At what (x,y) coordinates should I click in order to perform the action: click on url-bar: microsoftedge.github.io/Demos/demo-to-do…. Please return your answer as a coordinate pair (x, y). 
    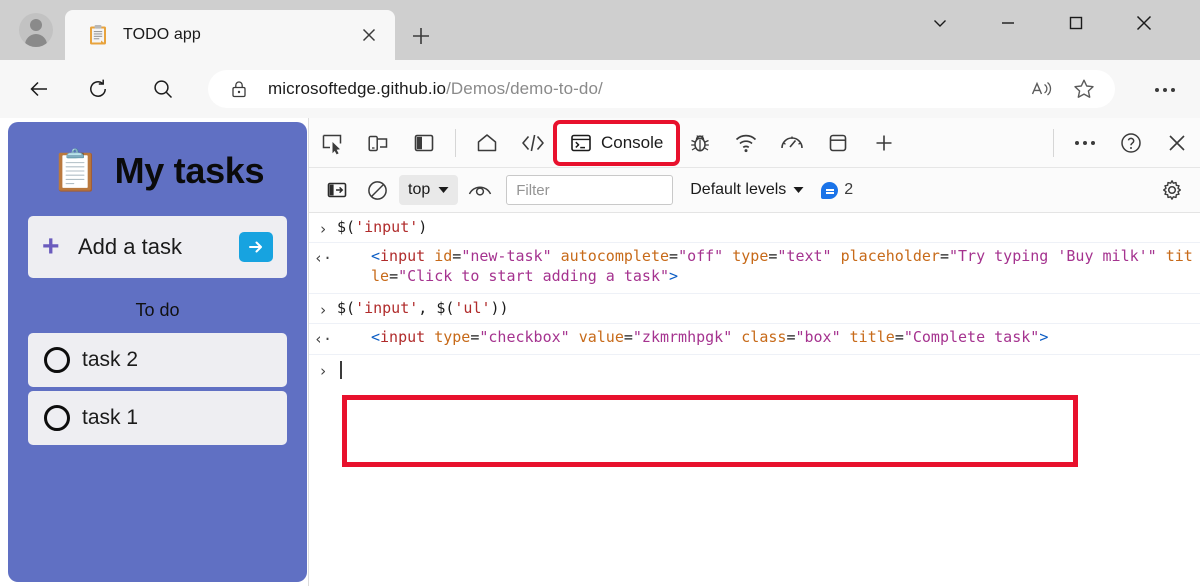
    Looking at the image, I should click on (661, 89).